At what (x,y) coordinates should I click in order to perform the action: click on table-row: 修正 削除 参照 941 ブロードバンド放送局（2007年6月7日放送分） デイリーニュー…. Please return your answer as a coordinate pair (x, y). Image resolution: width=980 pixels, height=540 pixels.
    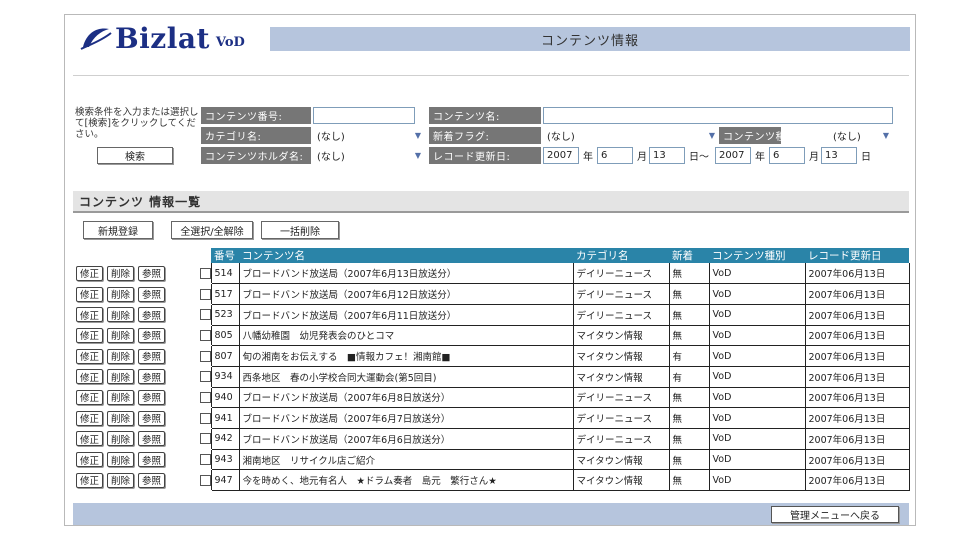
    Looking at the image, I should click on (491, 418).